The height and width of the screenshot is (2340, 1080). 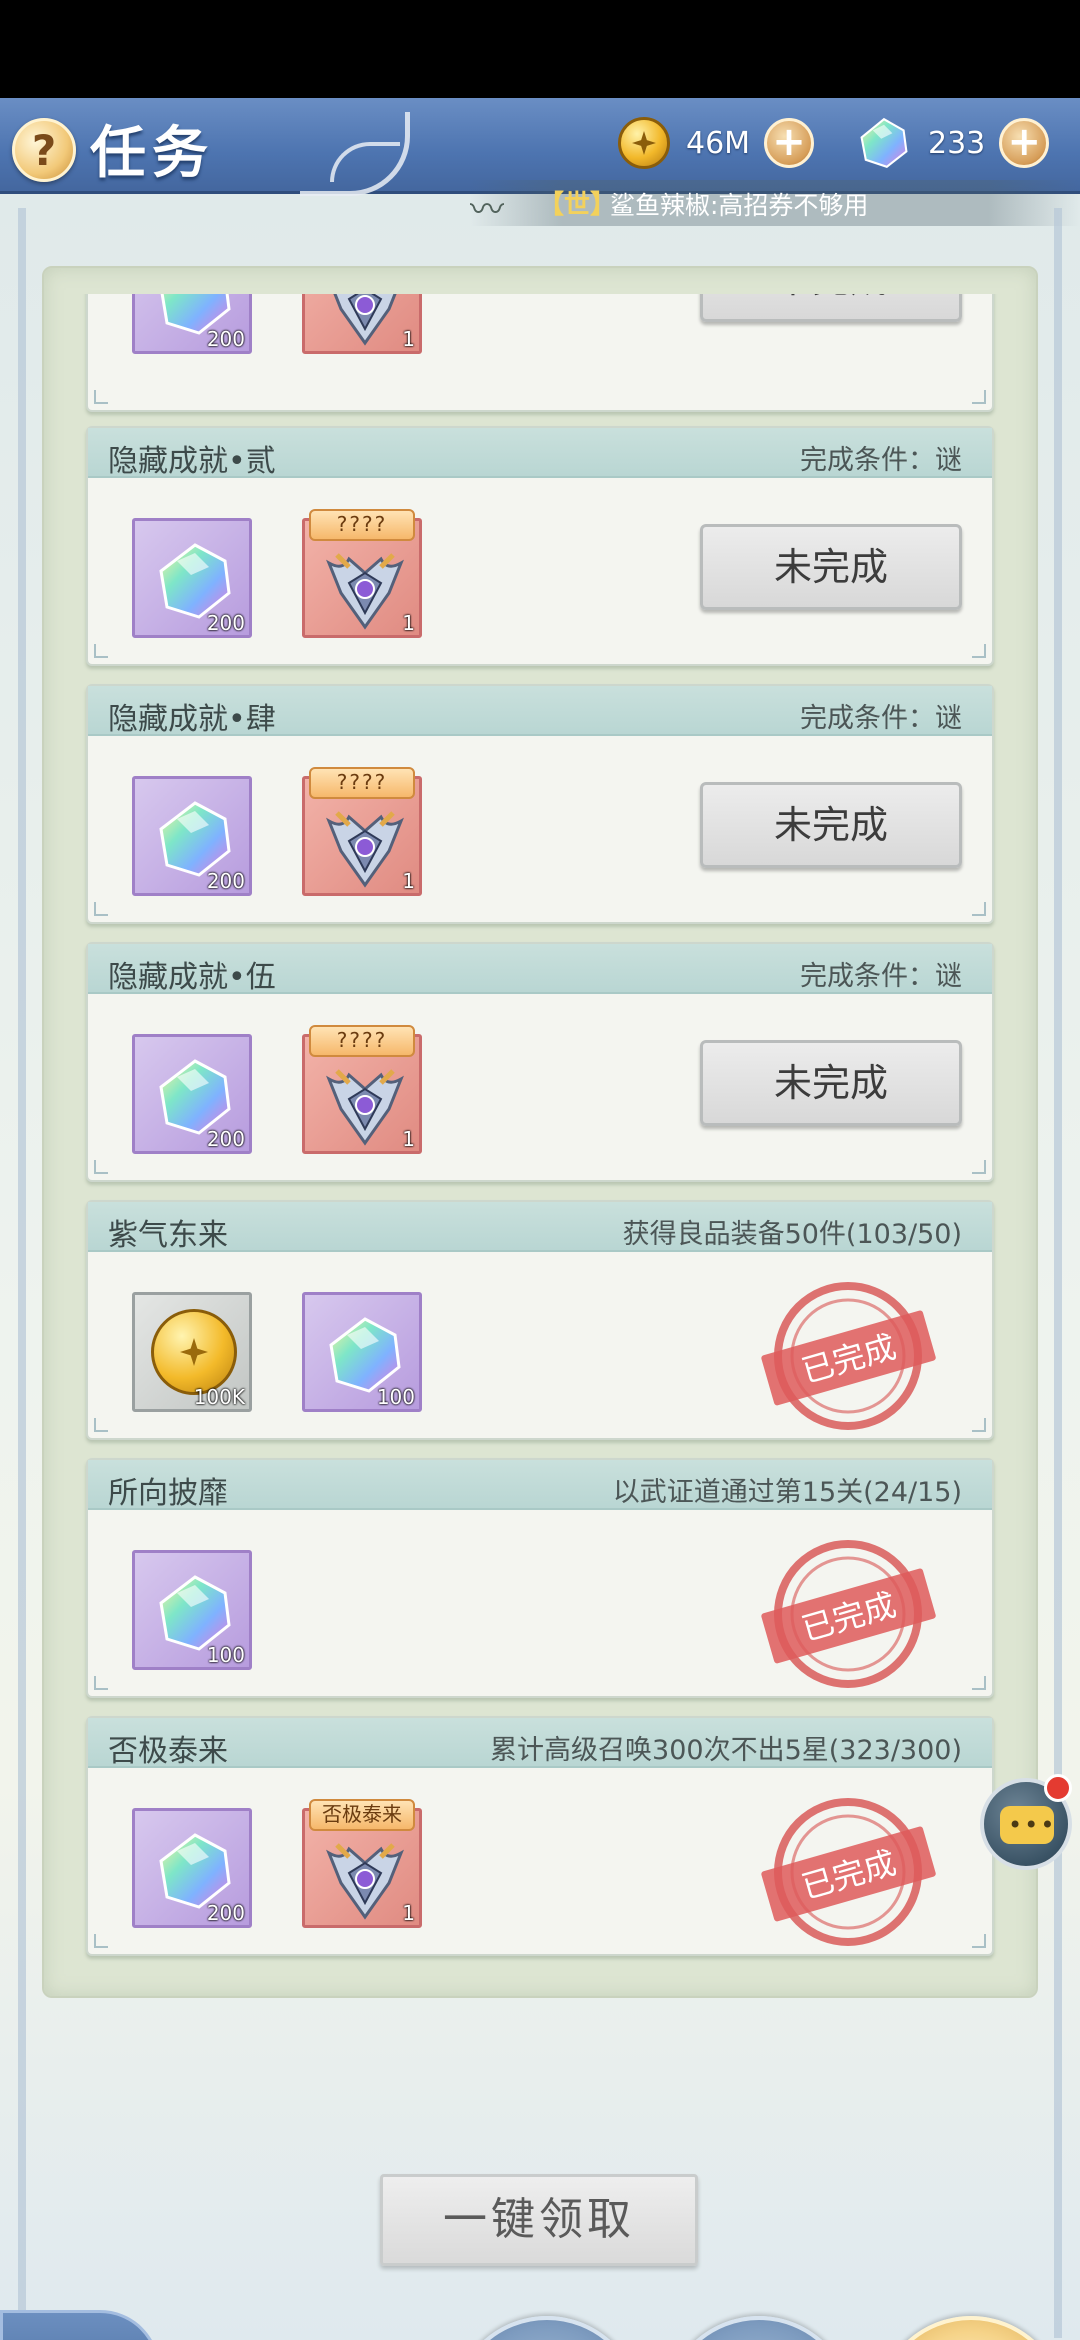 I want to click on page-title: 任务, so click(x=152, y=153).